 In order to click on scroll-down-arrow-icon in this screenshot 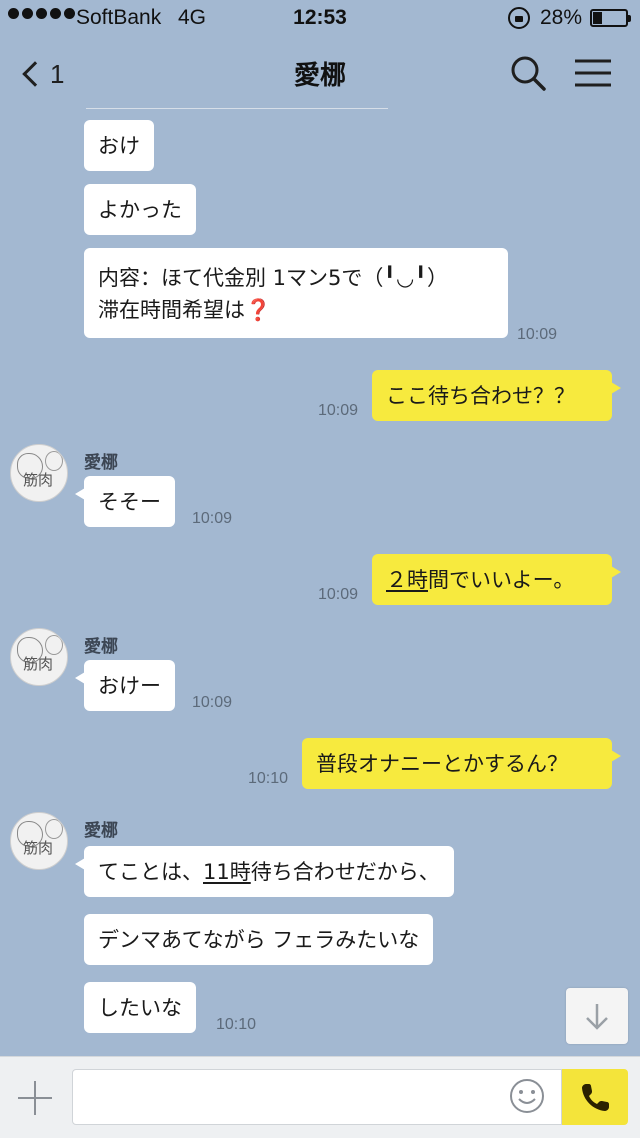, I will do `click(597, 1017)`.